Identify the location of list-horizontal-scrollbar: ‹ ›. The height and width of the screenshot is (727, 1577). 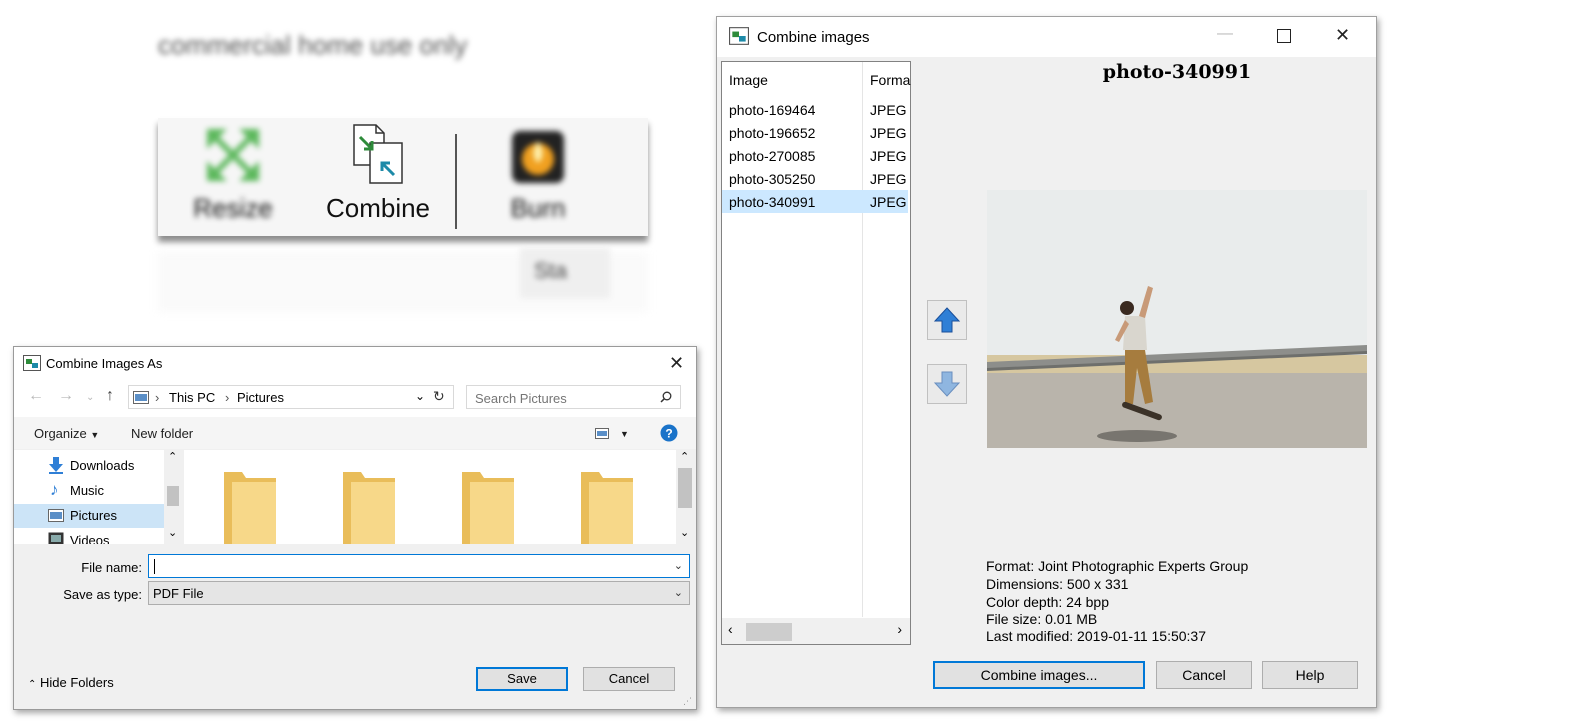
(816, 631).